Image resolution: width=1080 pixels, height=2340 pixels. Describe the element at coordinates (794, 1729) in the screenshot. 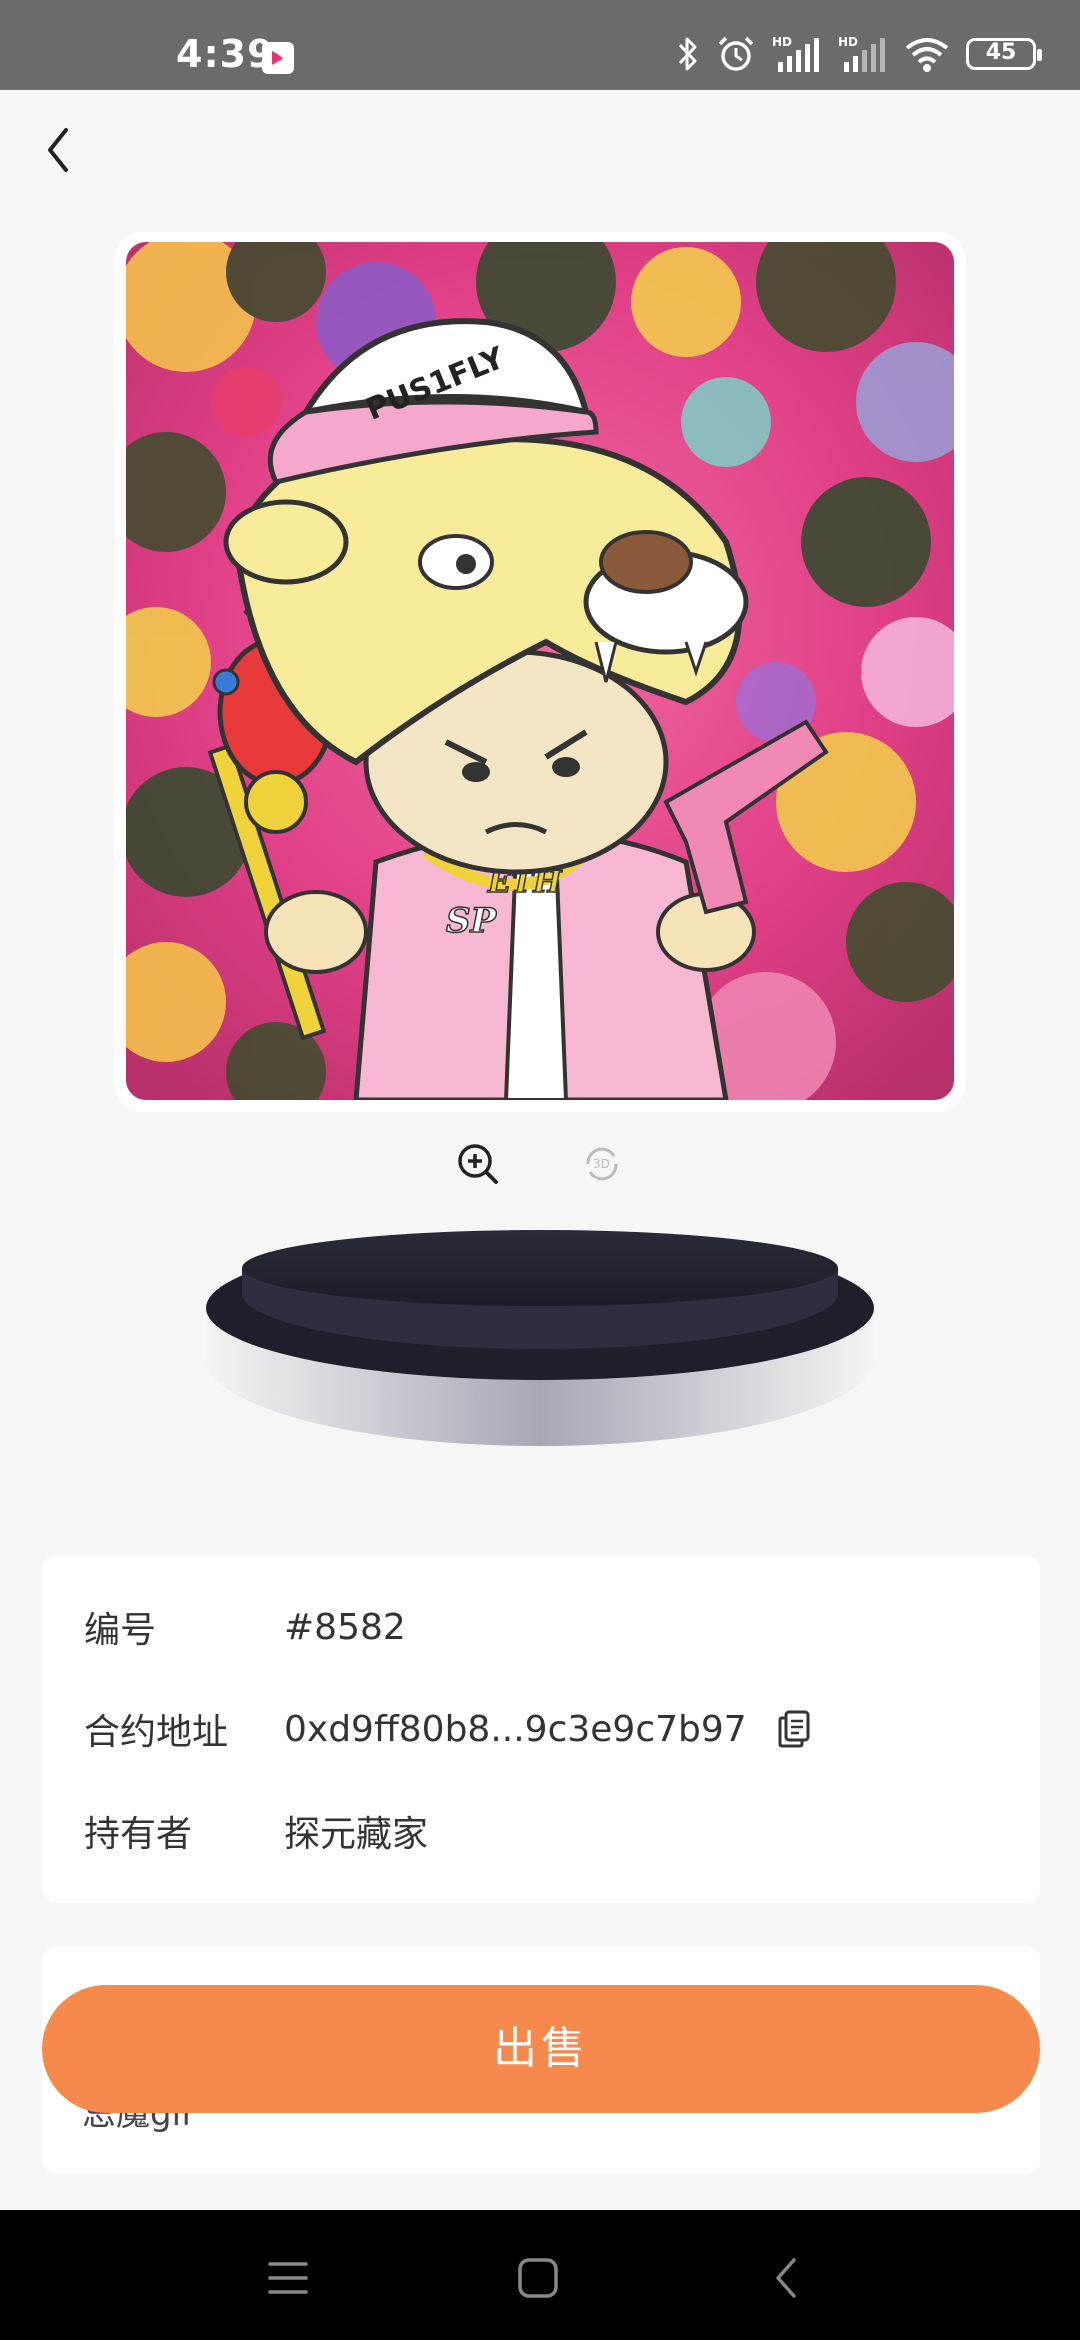

I see `copy-icon` at that location.